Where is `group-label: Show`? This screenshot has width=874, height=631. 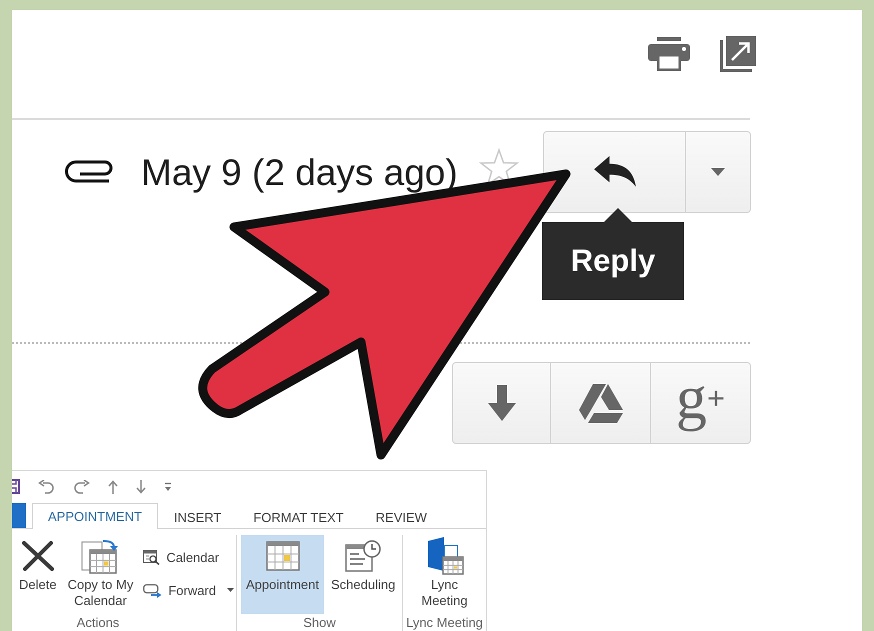
group-label: Show is located at coordinates (319, 623).